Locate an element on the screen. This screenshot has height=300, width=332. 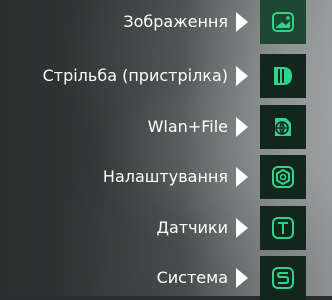
sensors-icon is located at coordinates (283, 228).